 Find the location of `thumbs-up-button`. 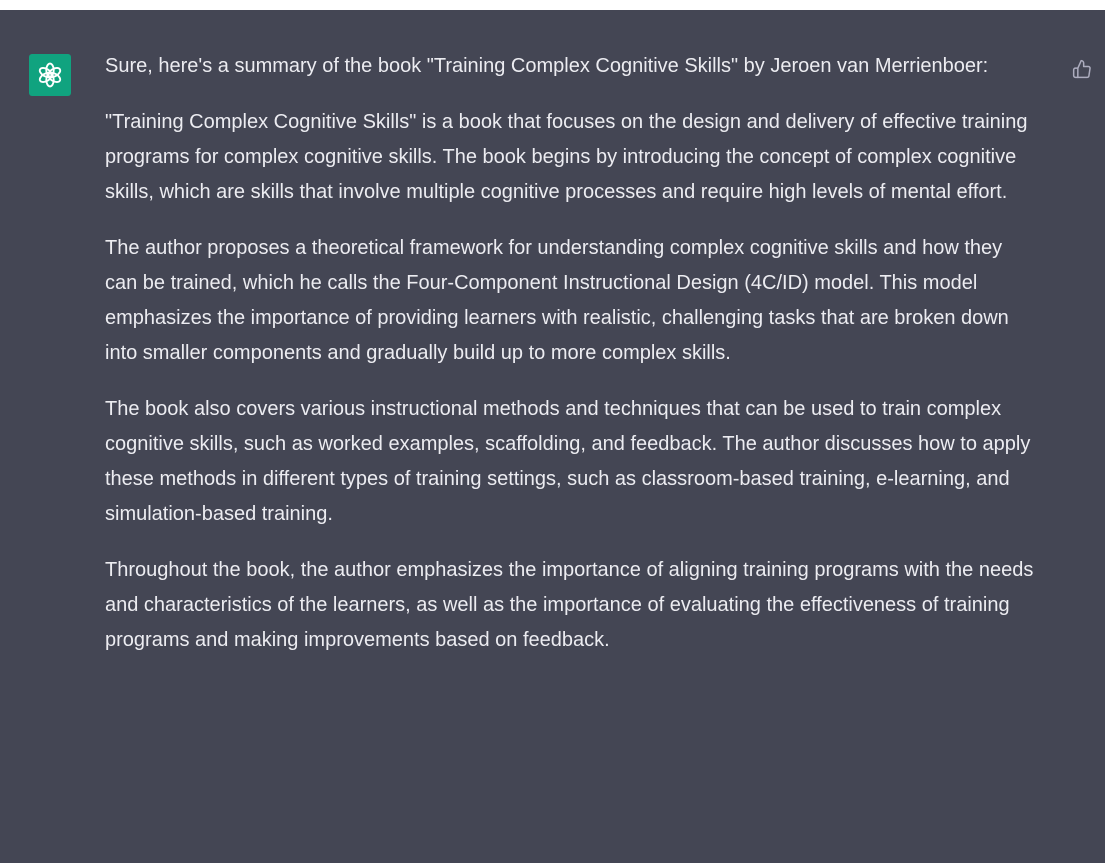

thumbs-up-button is located at coordinates (1082, 69).